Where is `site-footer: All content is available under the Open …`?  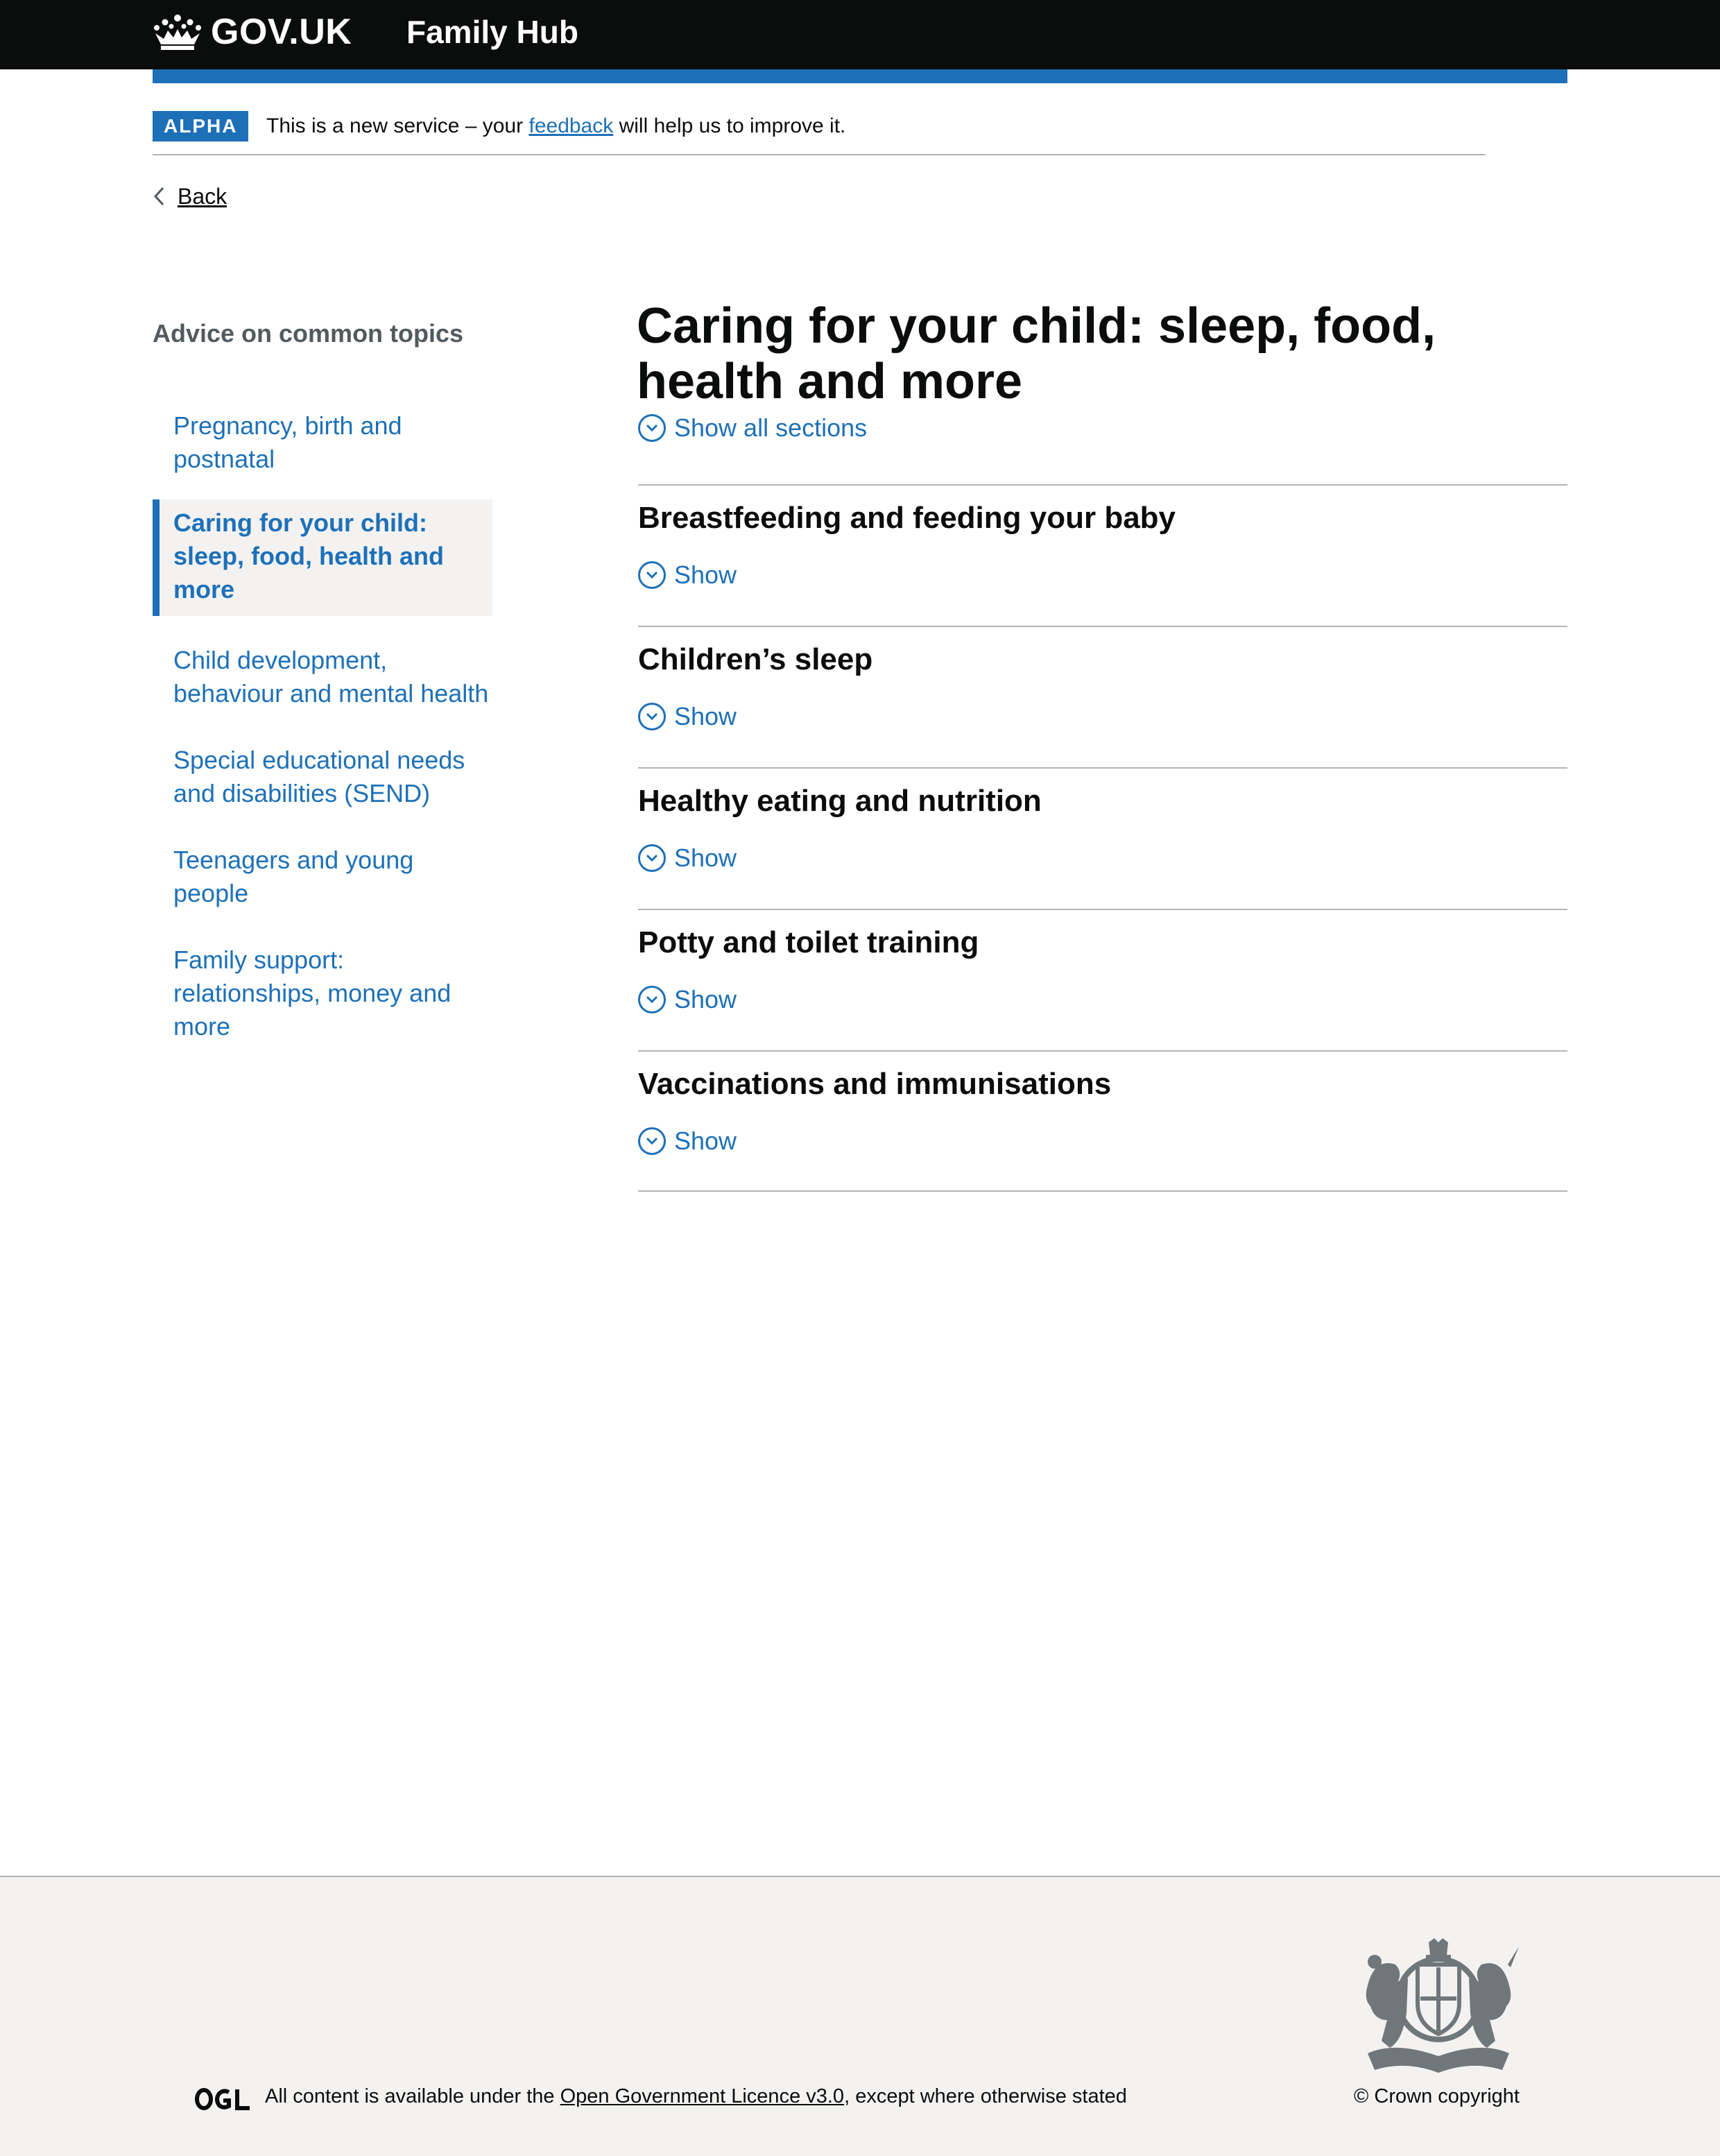
site-footer: All content is available under the Open … is located at coordinates (860, 2016).